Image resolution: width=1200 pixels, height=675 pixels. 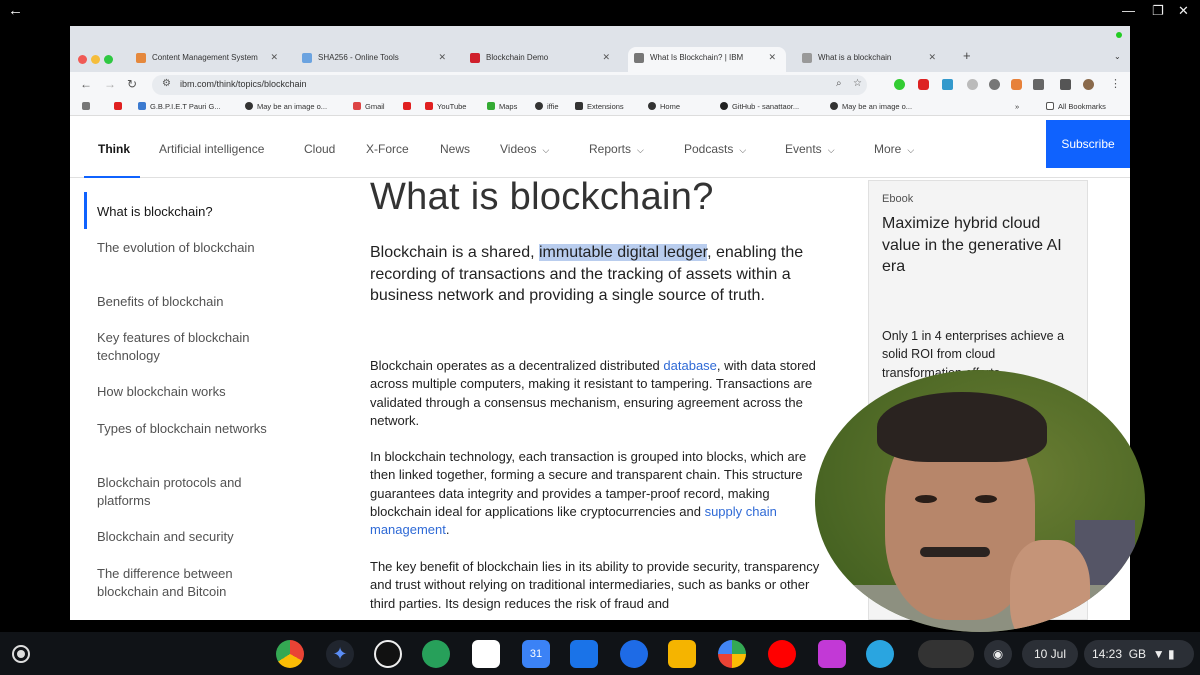 I want to click on bookmark-item: YouTube, so click(x=445, y=106).